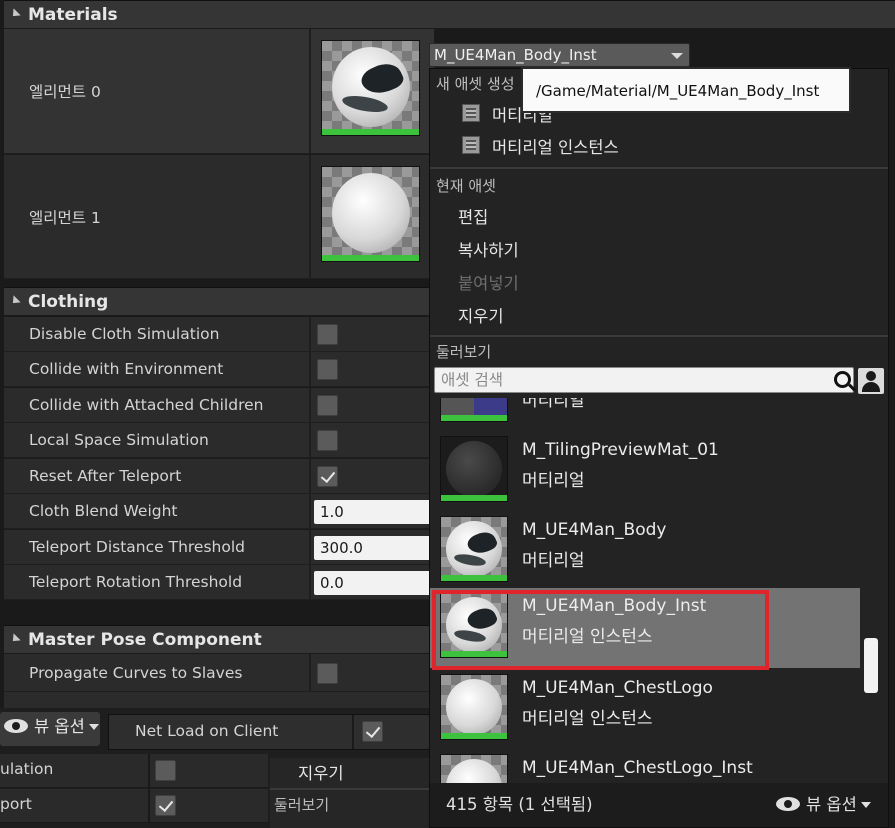  I want to click on material-icon, so click(471, 113).